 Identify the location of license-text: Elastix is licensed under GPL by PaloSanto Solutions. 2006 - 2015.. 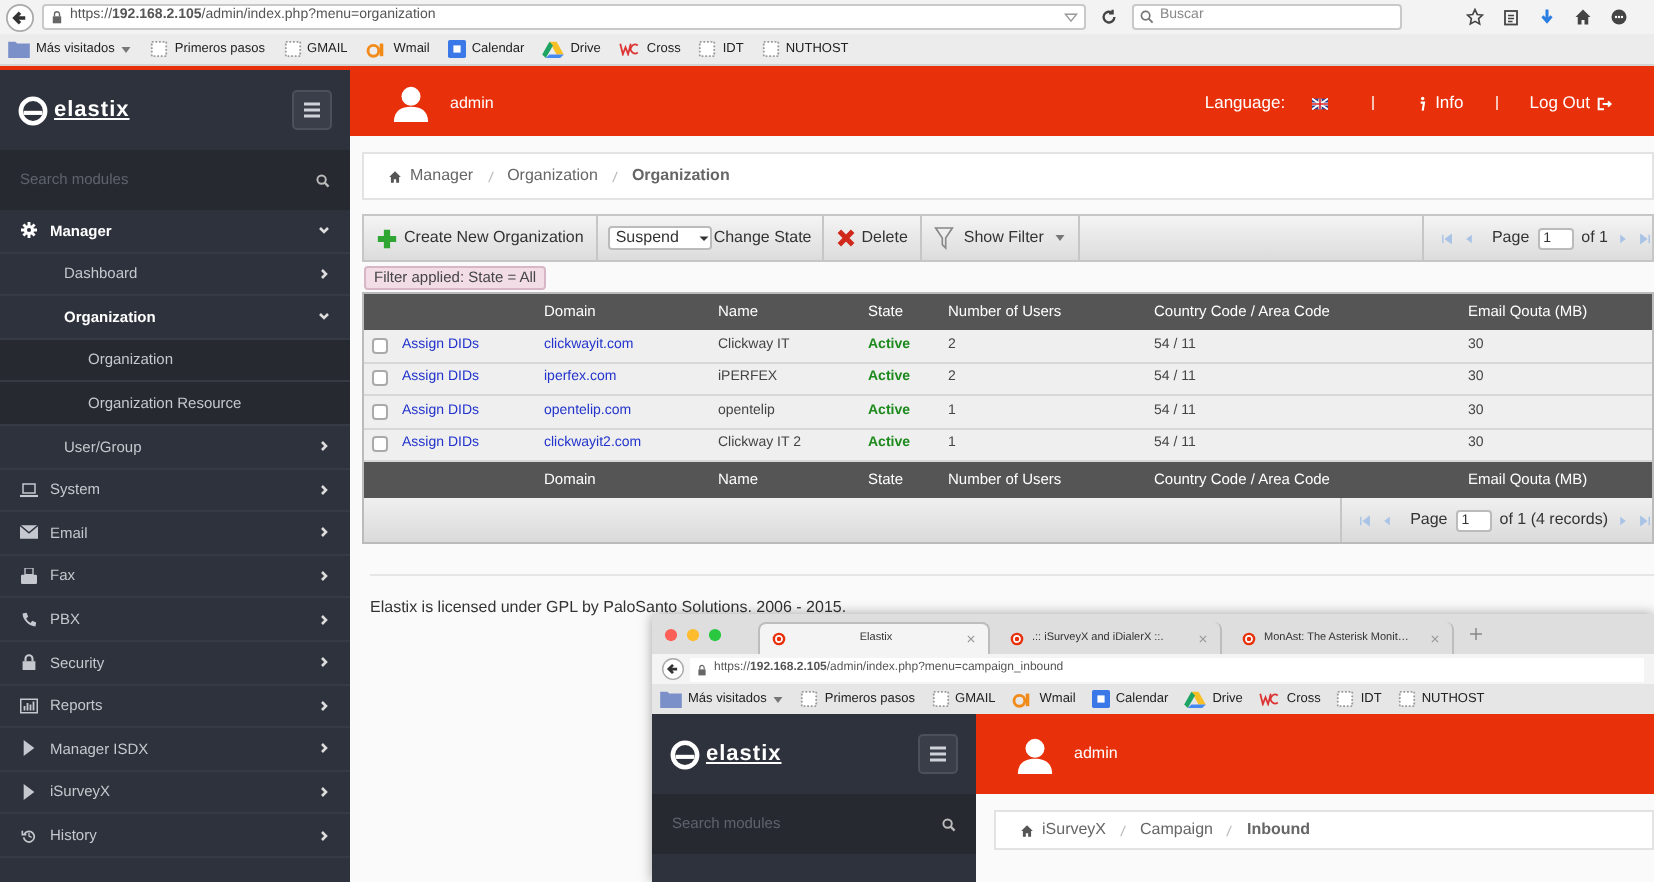
(609, 608).